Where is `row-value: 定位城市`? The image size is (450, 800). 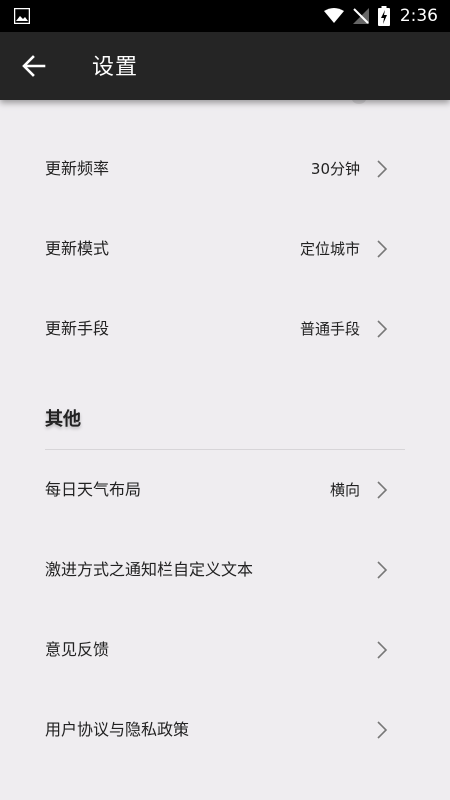 row-value: 定位城市 is located at coordinates (329, 249).